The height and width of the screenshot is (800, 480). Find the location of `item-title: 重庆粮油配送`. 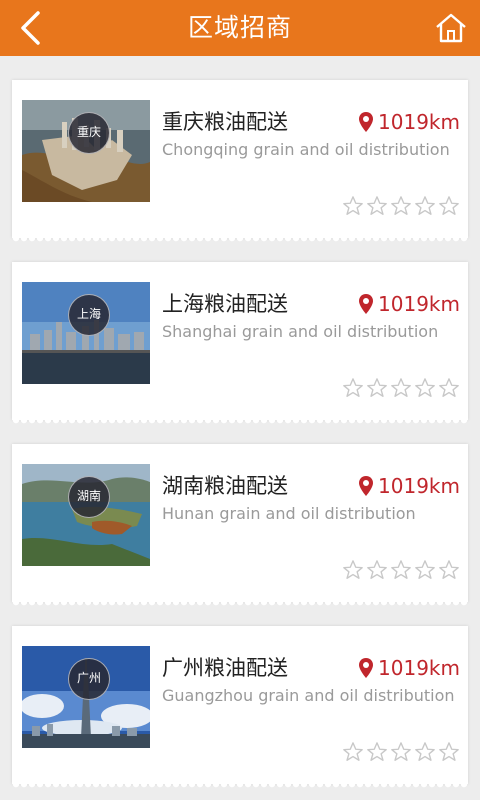

item-title: 重庆粮油配送 is located at coordinates (225, 122).